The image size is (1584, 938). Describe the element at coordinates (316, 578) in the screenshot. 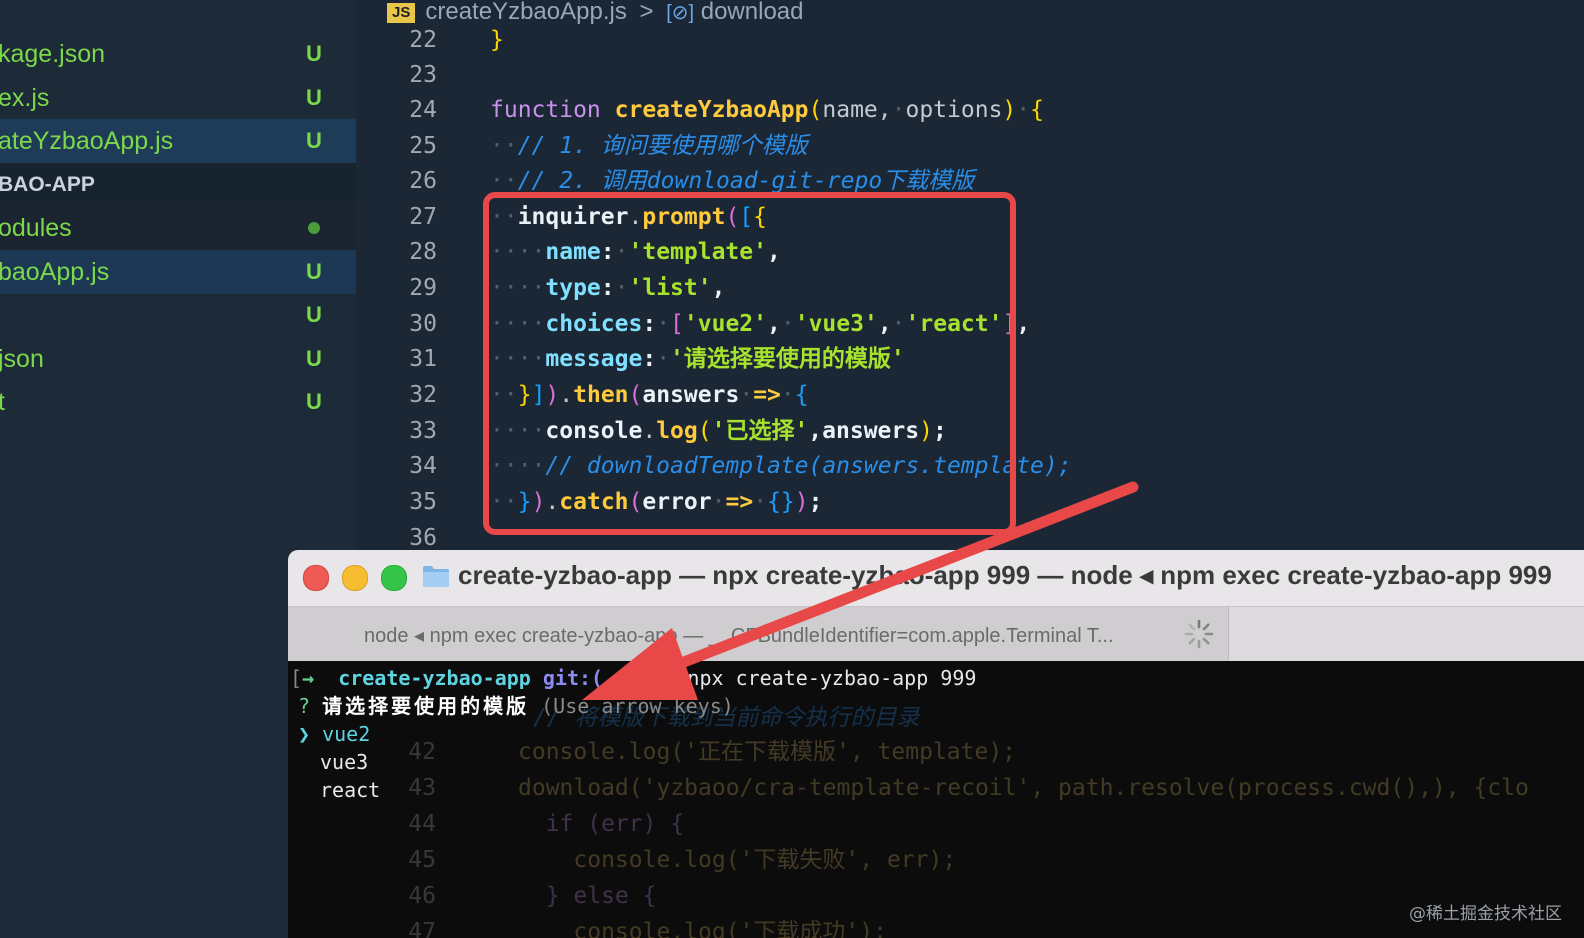

I see `close-button` at that location.